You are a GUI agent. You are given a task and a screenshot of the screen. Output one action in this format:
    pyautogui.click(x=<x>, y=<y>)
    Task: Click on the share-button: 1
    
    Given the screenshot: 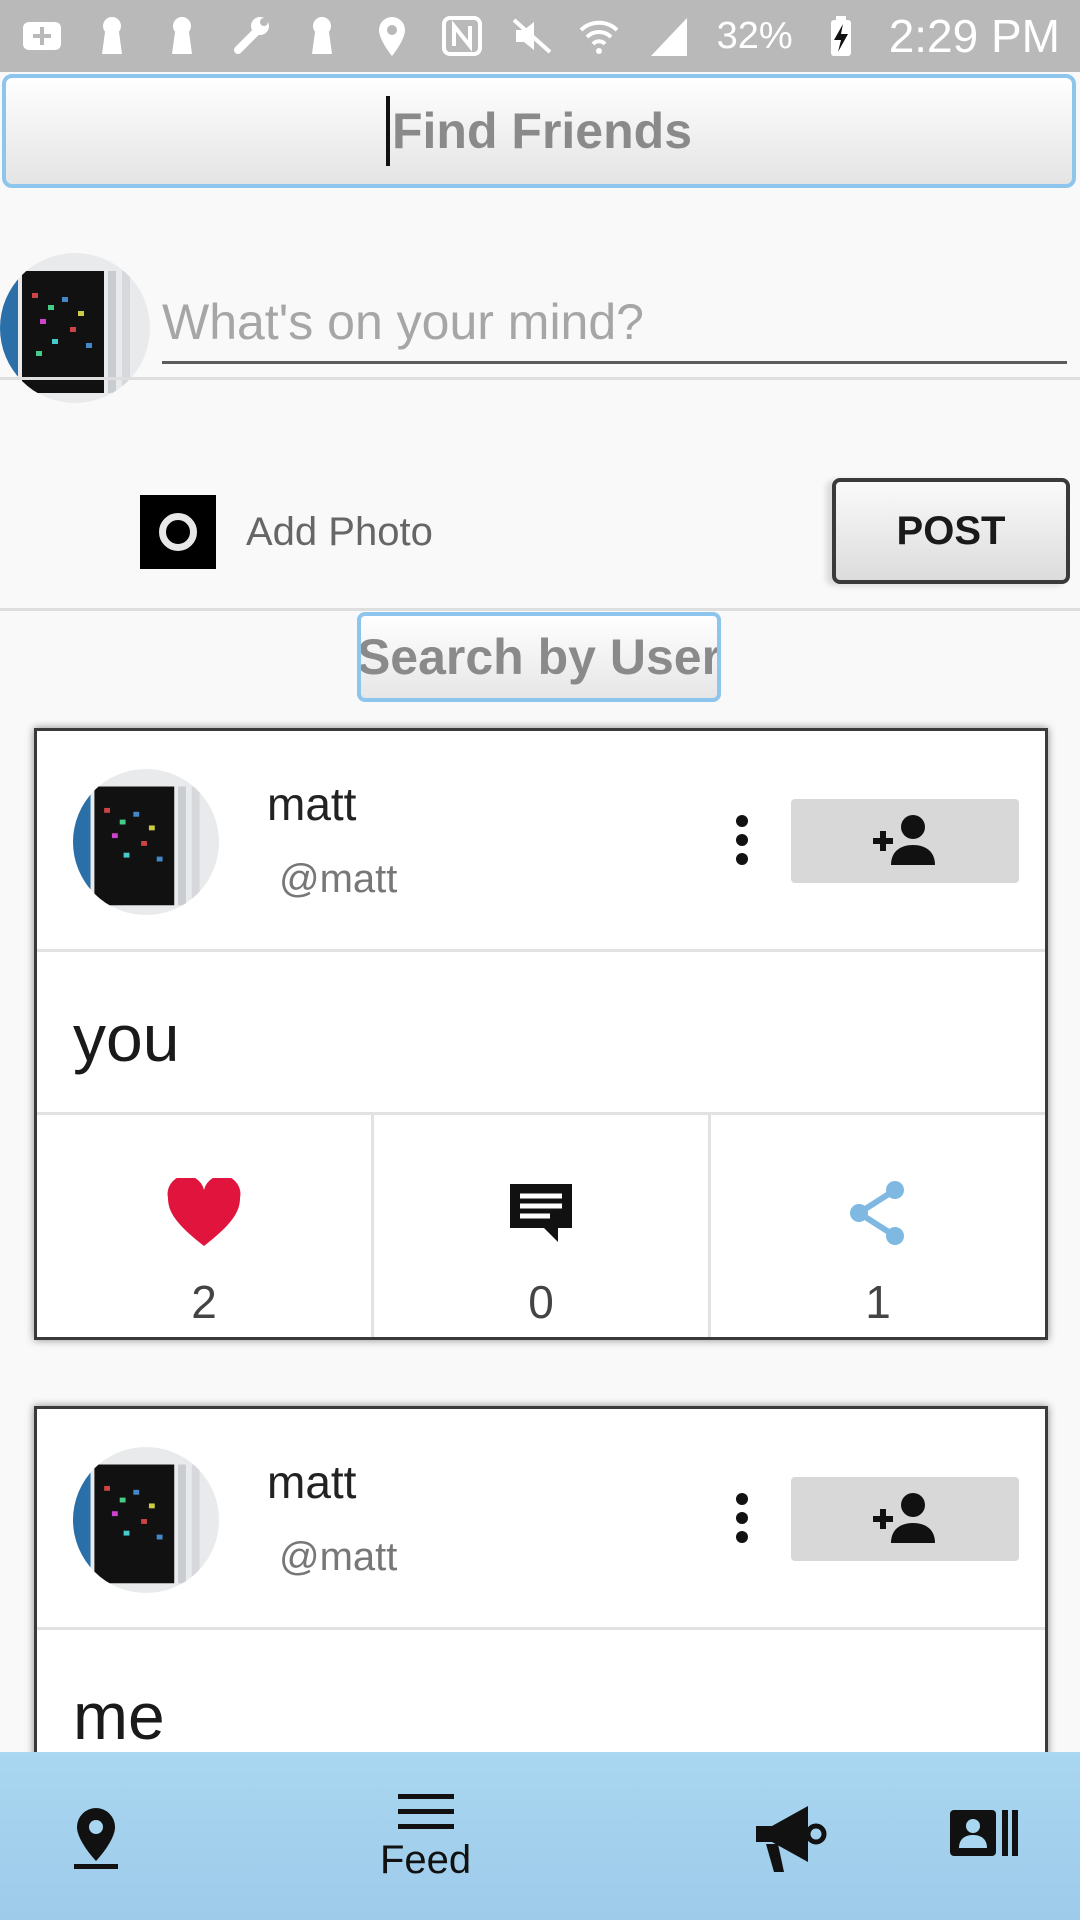 What is the action you would take?
    pyautogui.click(x=876, y=1226)
    